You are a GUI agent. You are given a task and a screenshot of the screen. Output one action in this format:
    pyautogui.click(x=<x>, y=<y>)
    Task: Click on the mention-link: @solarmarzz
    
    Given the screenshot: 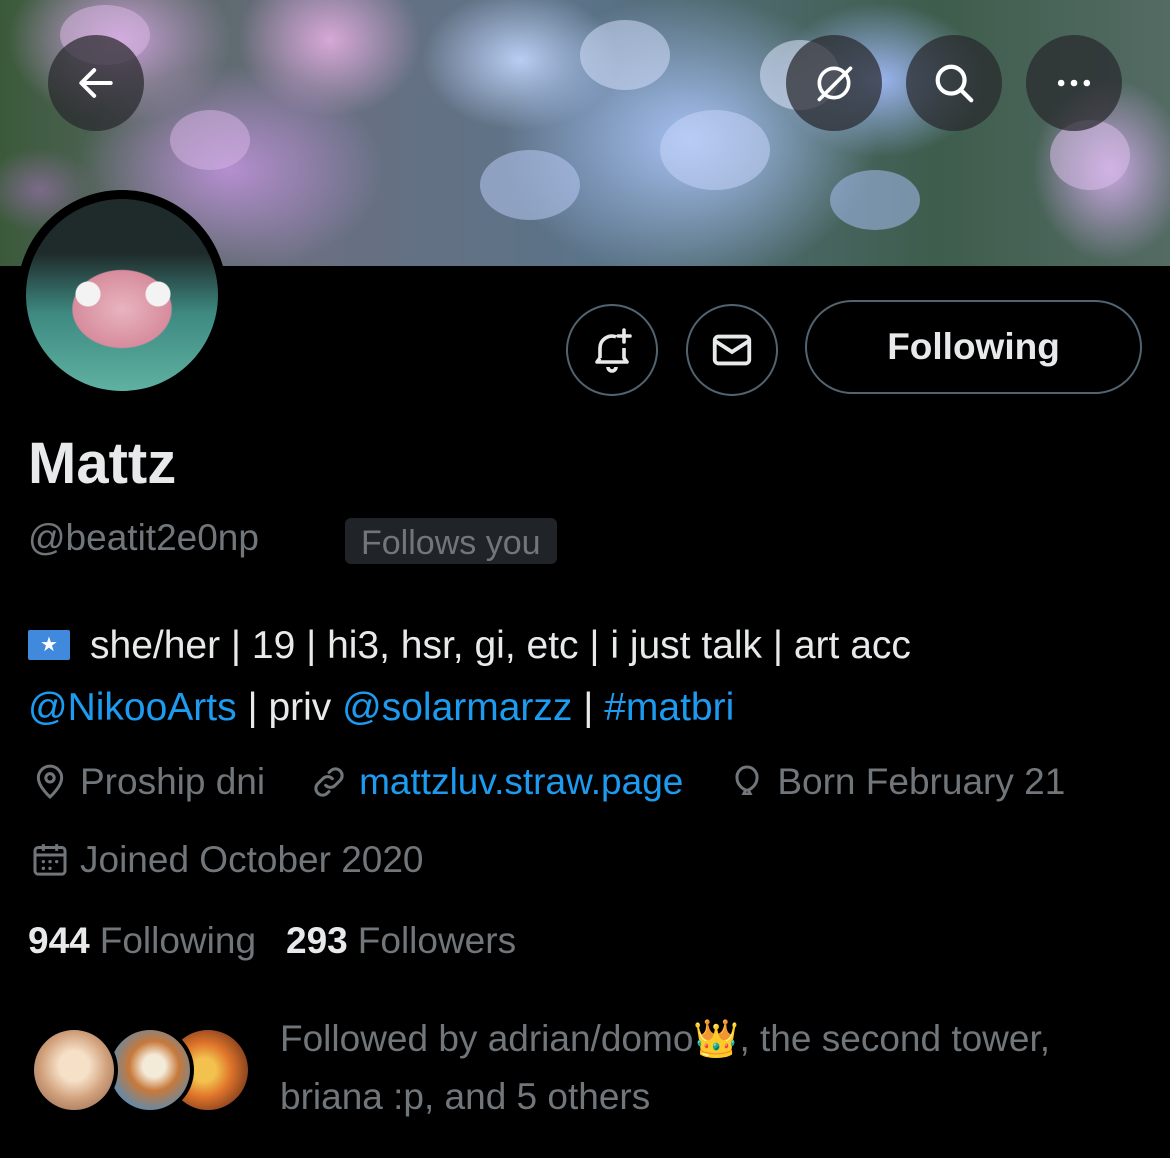 What is the action you would take?
    pyautogui.click(x=457, y=707)
    